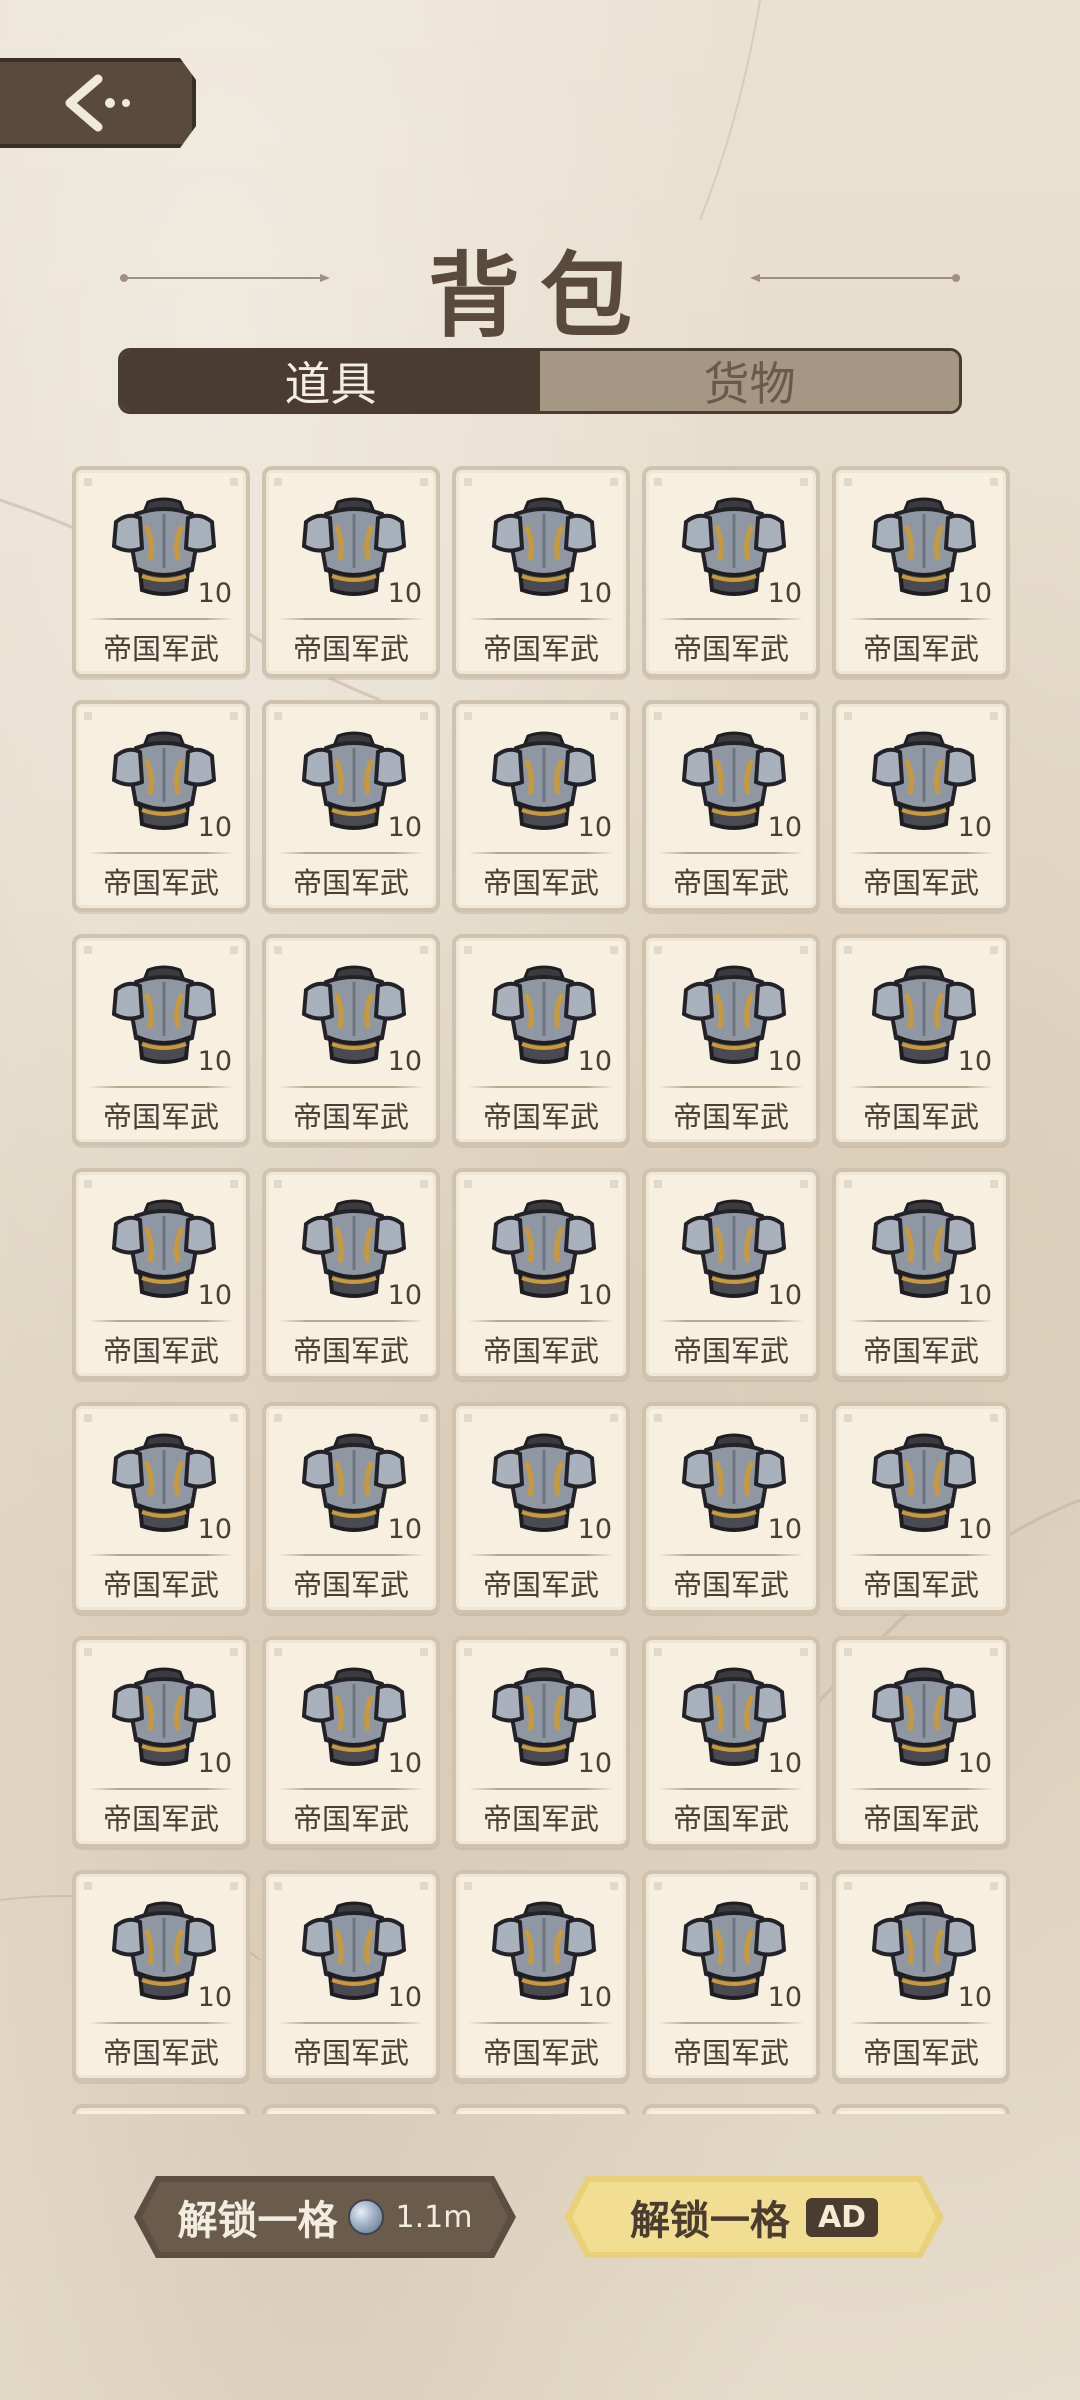 The height and width of the screenshot is (2400, 1080). I want to click on tab-goods: 货物, so click(749, 381).